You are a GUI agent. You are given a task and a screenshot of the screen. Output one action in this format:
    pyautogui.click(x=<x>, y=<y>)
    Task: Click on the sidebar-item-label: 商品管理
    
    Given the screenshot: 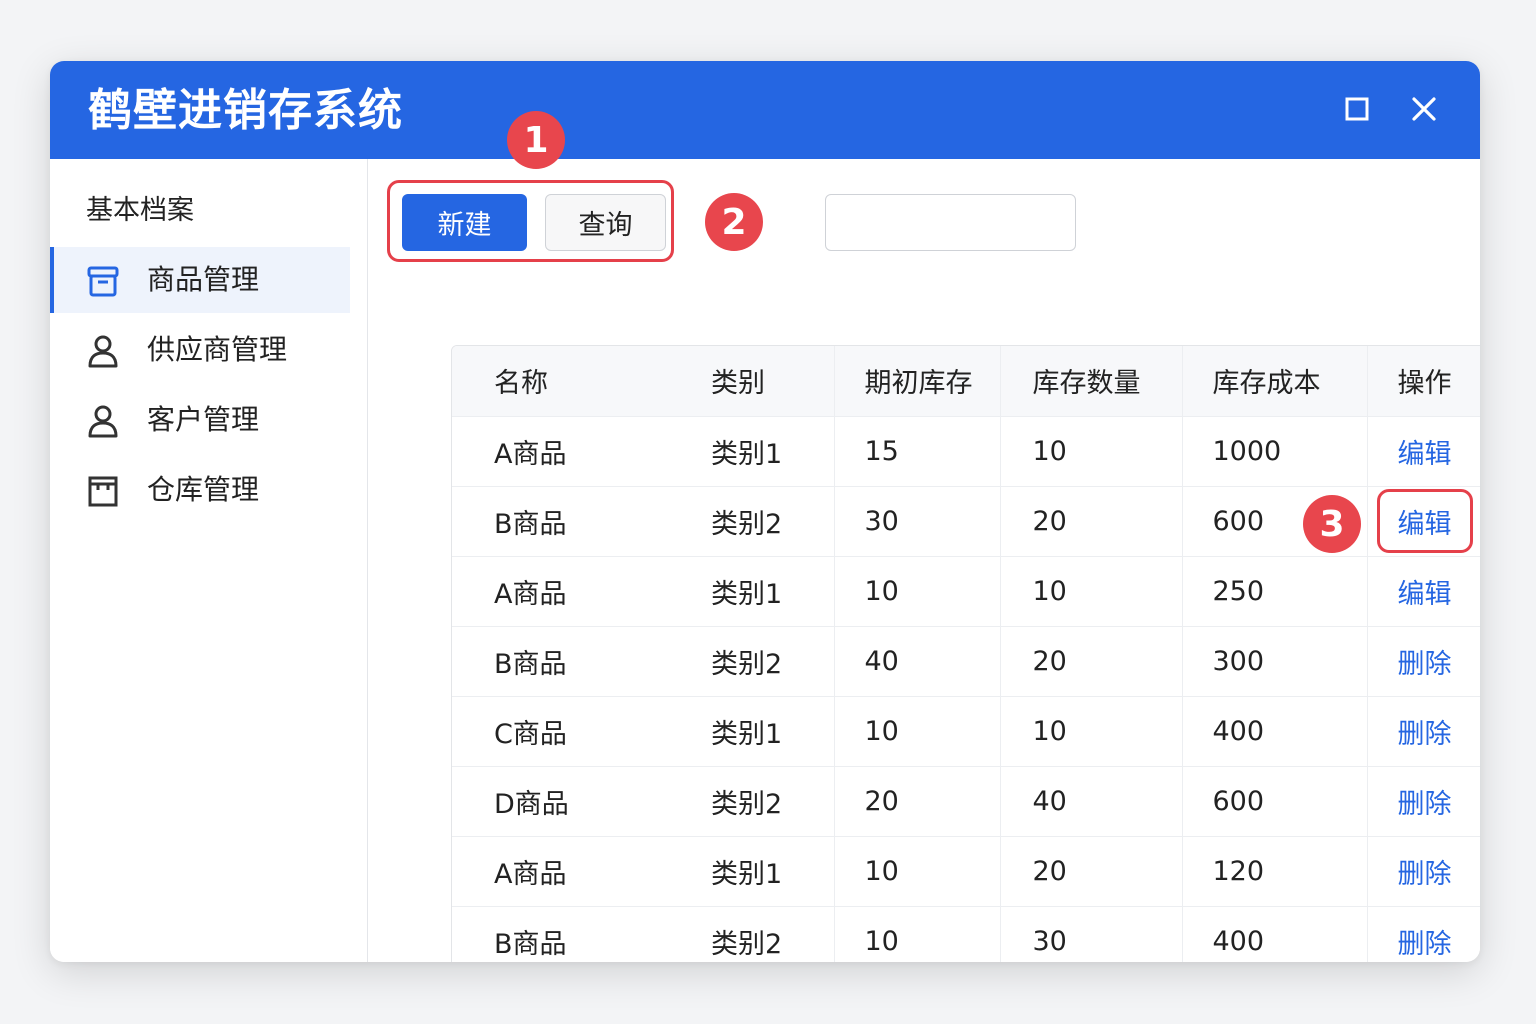 What is the action you would take?
    pyautogui.click(x=203, y=279)
    